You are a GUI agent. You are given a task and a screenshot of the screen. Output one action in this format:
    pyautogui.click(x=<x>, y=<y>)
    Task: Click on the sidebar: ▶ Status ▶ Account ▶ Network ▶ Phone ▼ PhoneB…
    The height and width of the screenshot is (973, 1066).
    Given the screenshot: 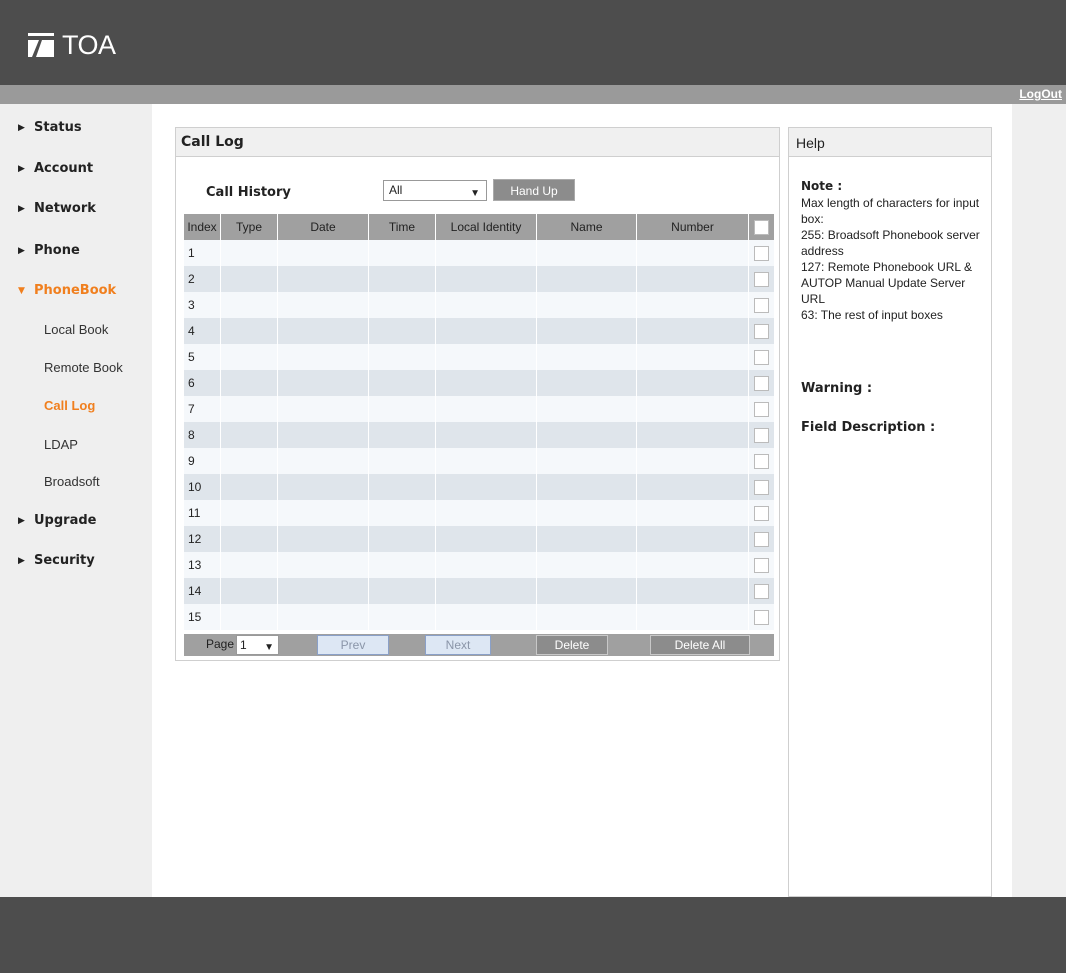 What is the action you would take?
    pyautogui.click(x=76, y=500)
    